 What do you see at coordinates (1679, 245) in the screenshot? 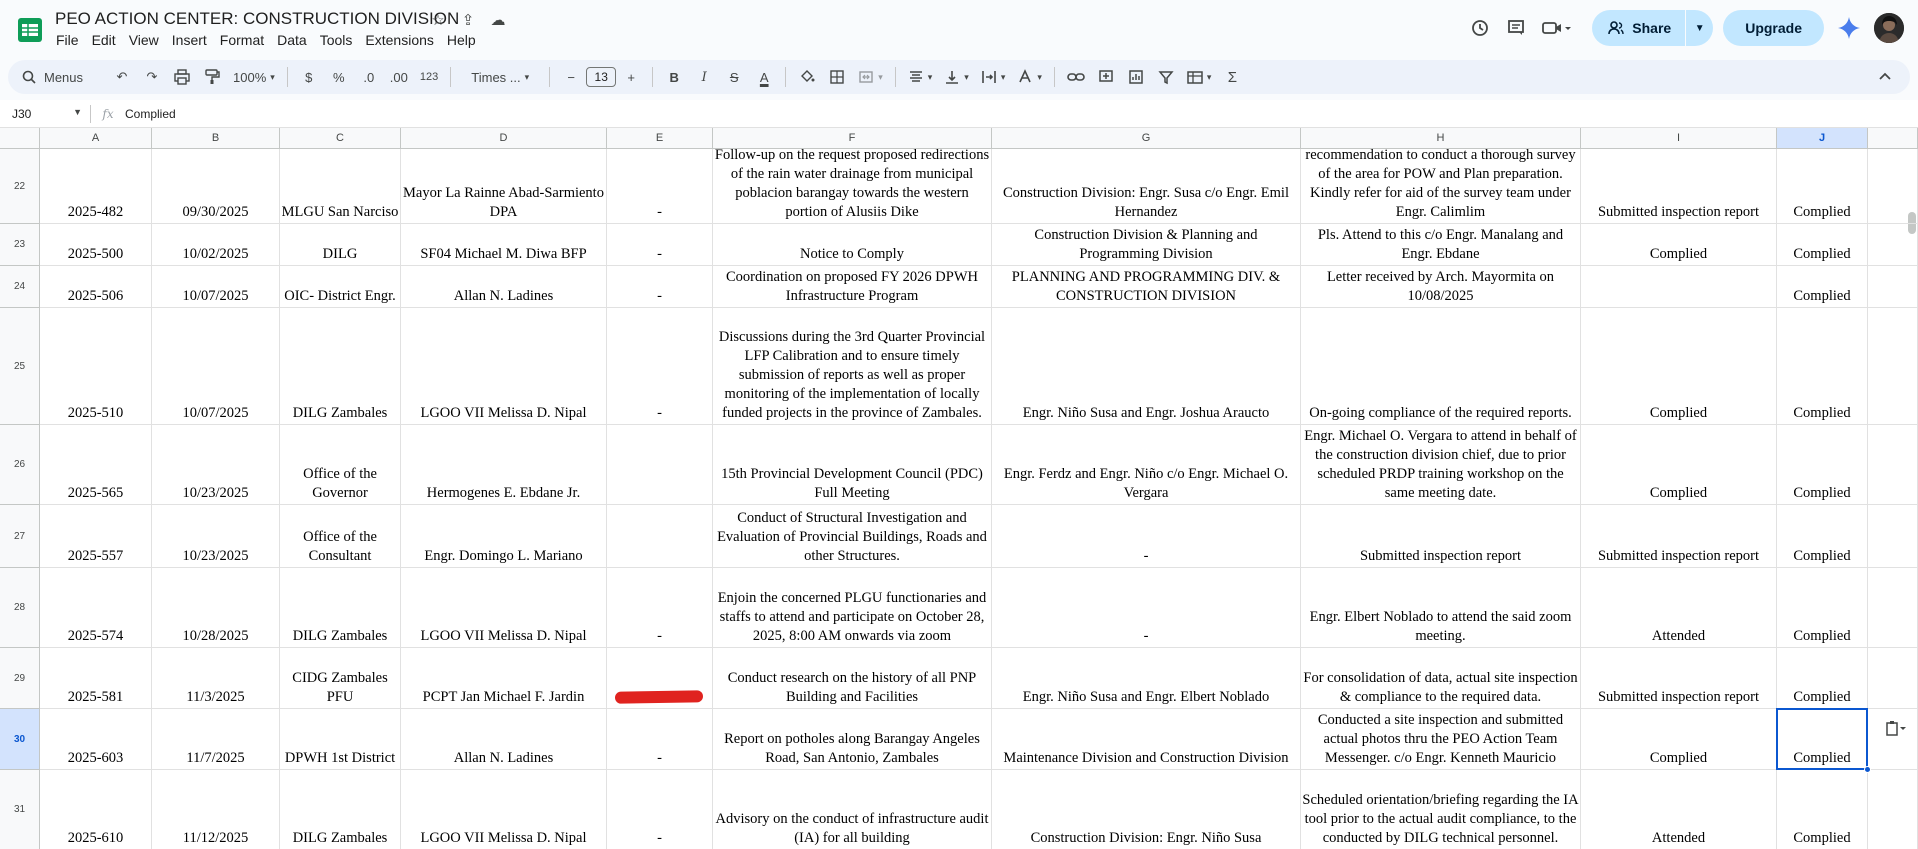
I see `cell-i23: Complied` at bounding box center [1679, 245].